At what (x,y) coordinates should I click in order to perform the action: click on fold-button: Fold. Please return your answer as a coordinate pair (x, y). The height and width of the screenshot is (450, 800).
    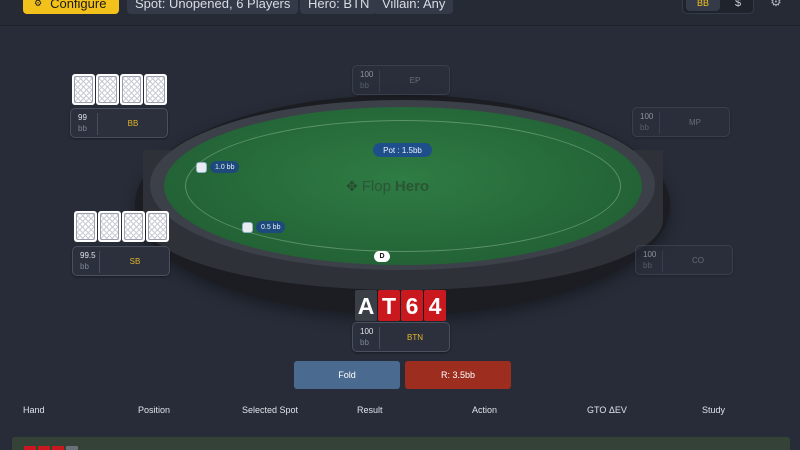
    Looking at the image, I should click on (347, 375).